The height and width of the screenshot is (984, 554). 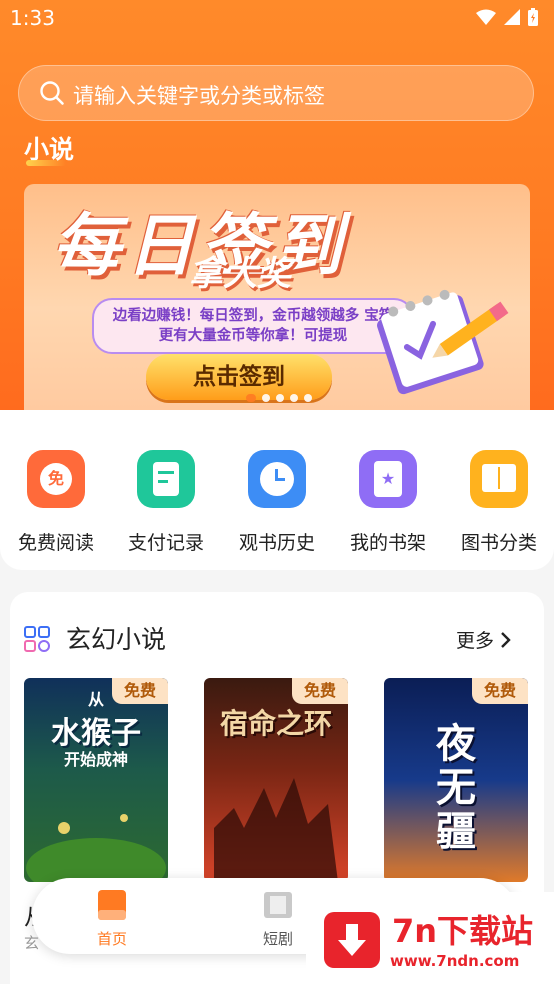 I want to click on download-icon, so click(x=352, y=940).